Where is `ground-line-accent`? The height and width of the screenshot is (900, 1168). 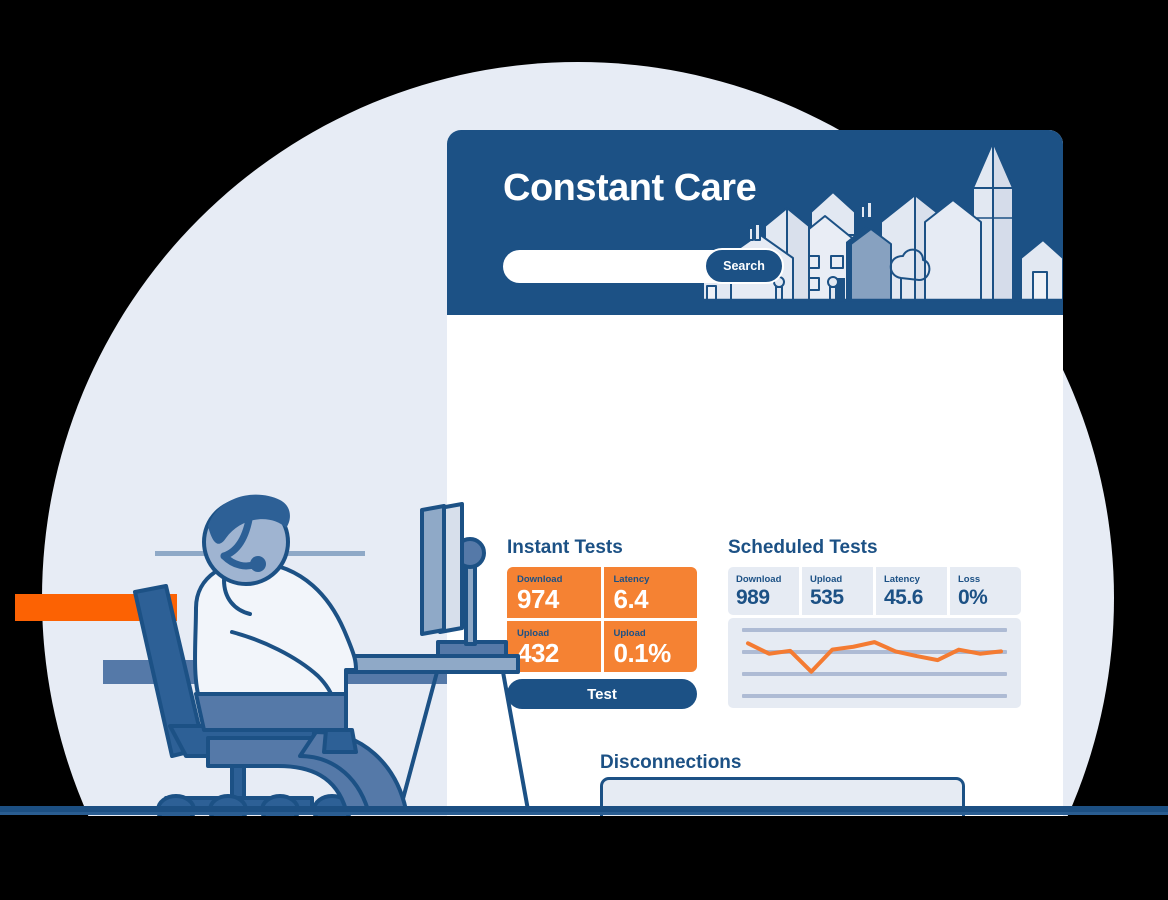 ground-line-accent is located at coordinates (584, 813).